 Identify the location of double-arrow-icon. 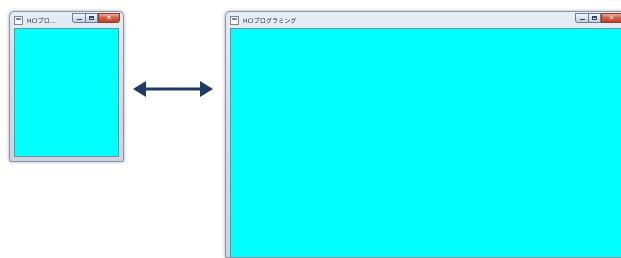
(173, 89).